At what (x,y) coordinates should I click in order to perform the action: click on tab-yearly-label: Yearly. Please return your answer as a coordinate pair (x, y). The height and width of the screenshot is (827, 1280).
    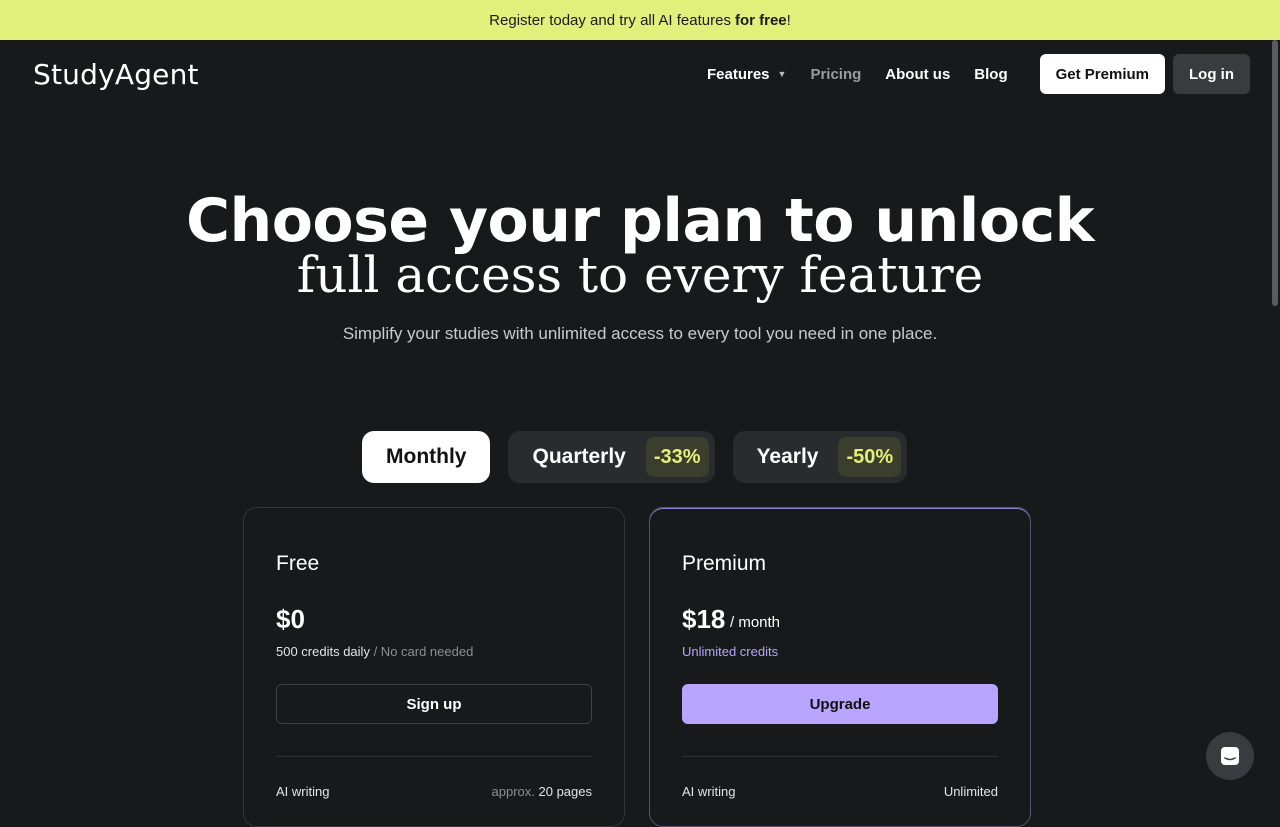
    Looking at the image, I should click on (787, 456).